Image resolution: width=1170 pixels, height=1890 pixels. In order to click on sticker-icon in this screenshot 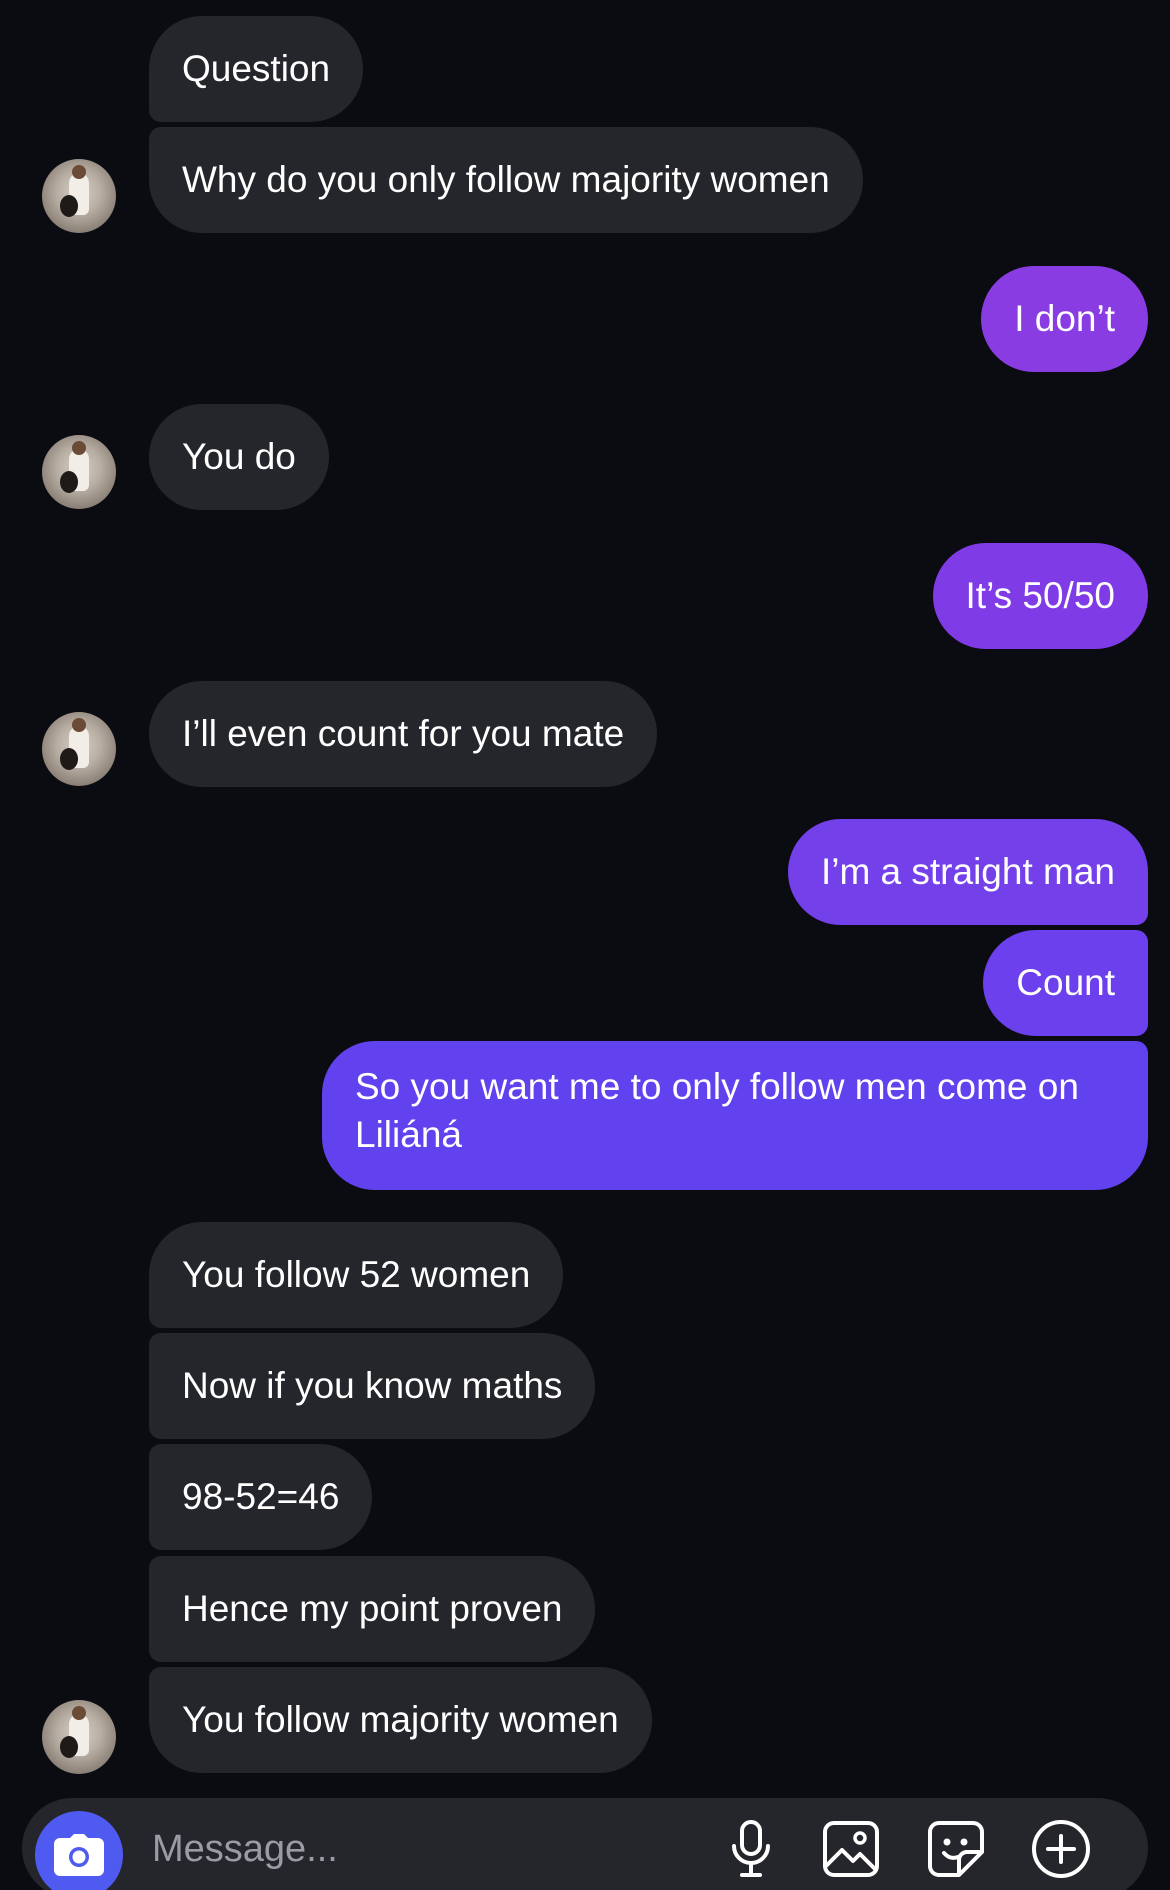, I will do `click(956, 1849)`.